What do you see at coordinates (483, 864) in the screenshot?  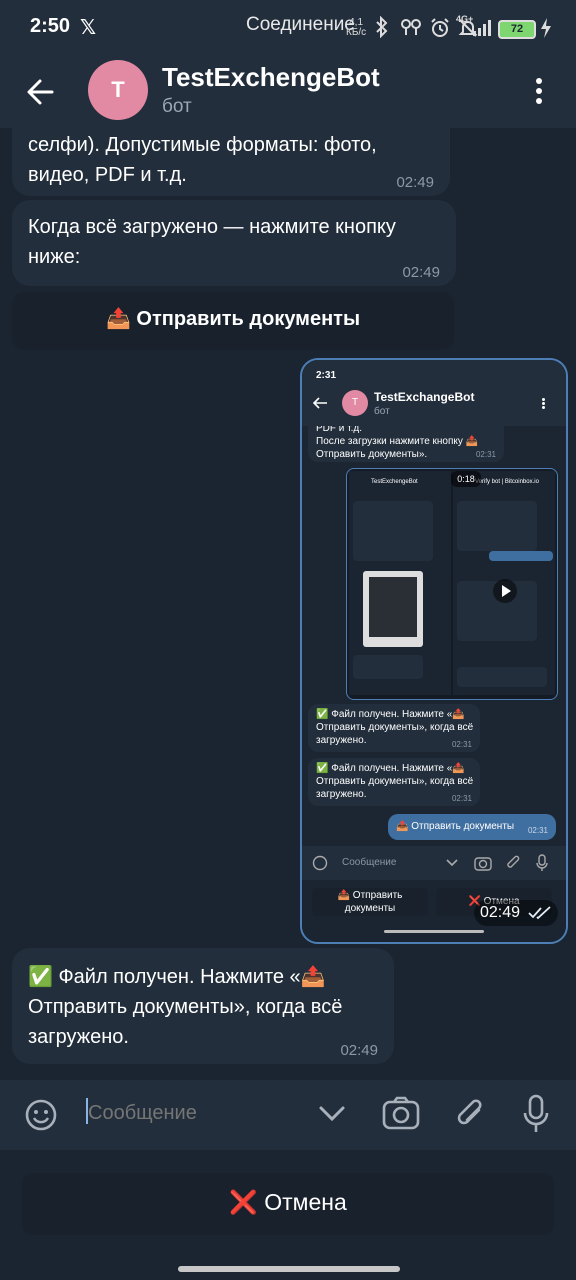 I see `shot-camera-icon` at bounding box center [483, 864].